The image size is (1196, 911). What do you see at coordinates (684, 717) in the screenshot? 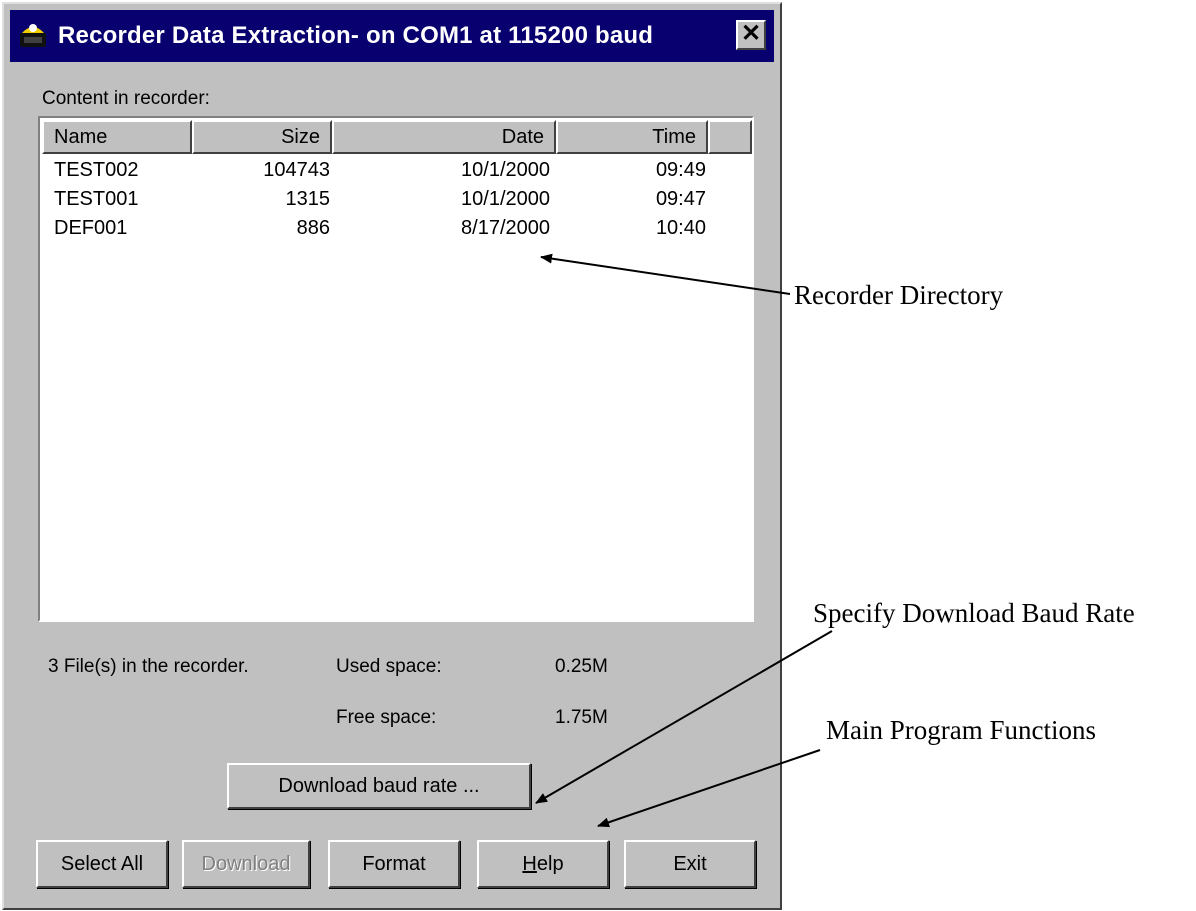
I see `baud-rate-arrow` at bounding box center [684, 717].